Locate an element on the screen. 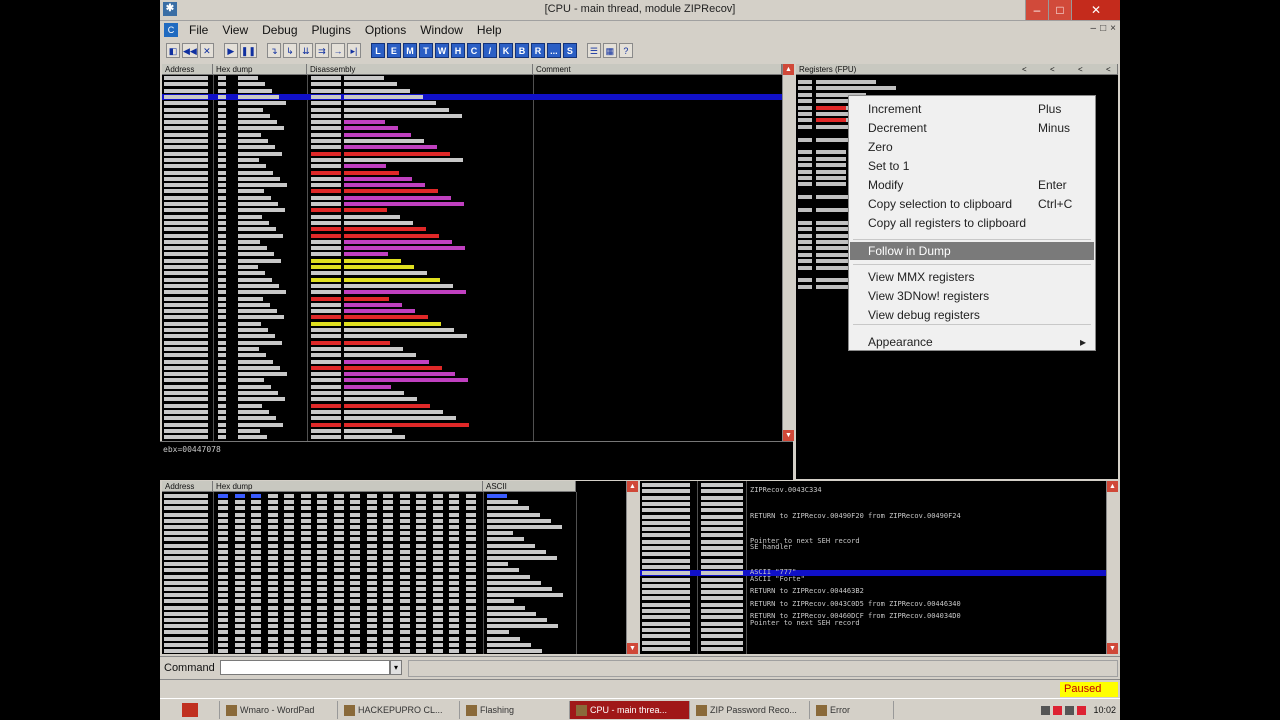  menu-file: File is located at coordinates (198, 30).